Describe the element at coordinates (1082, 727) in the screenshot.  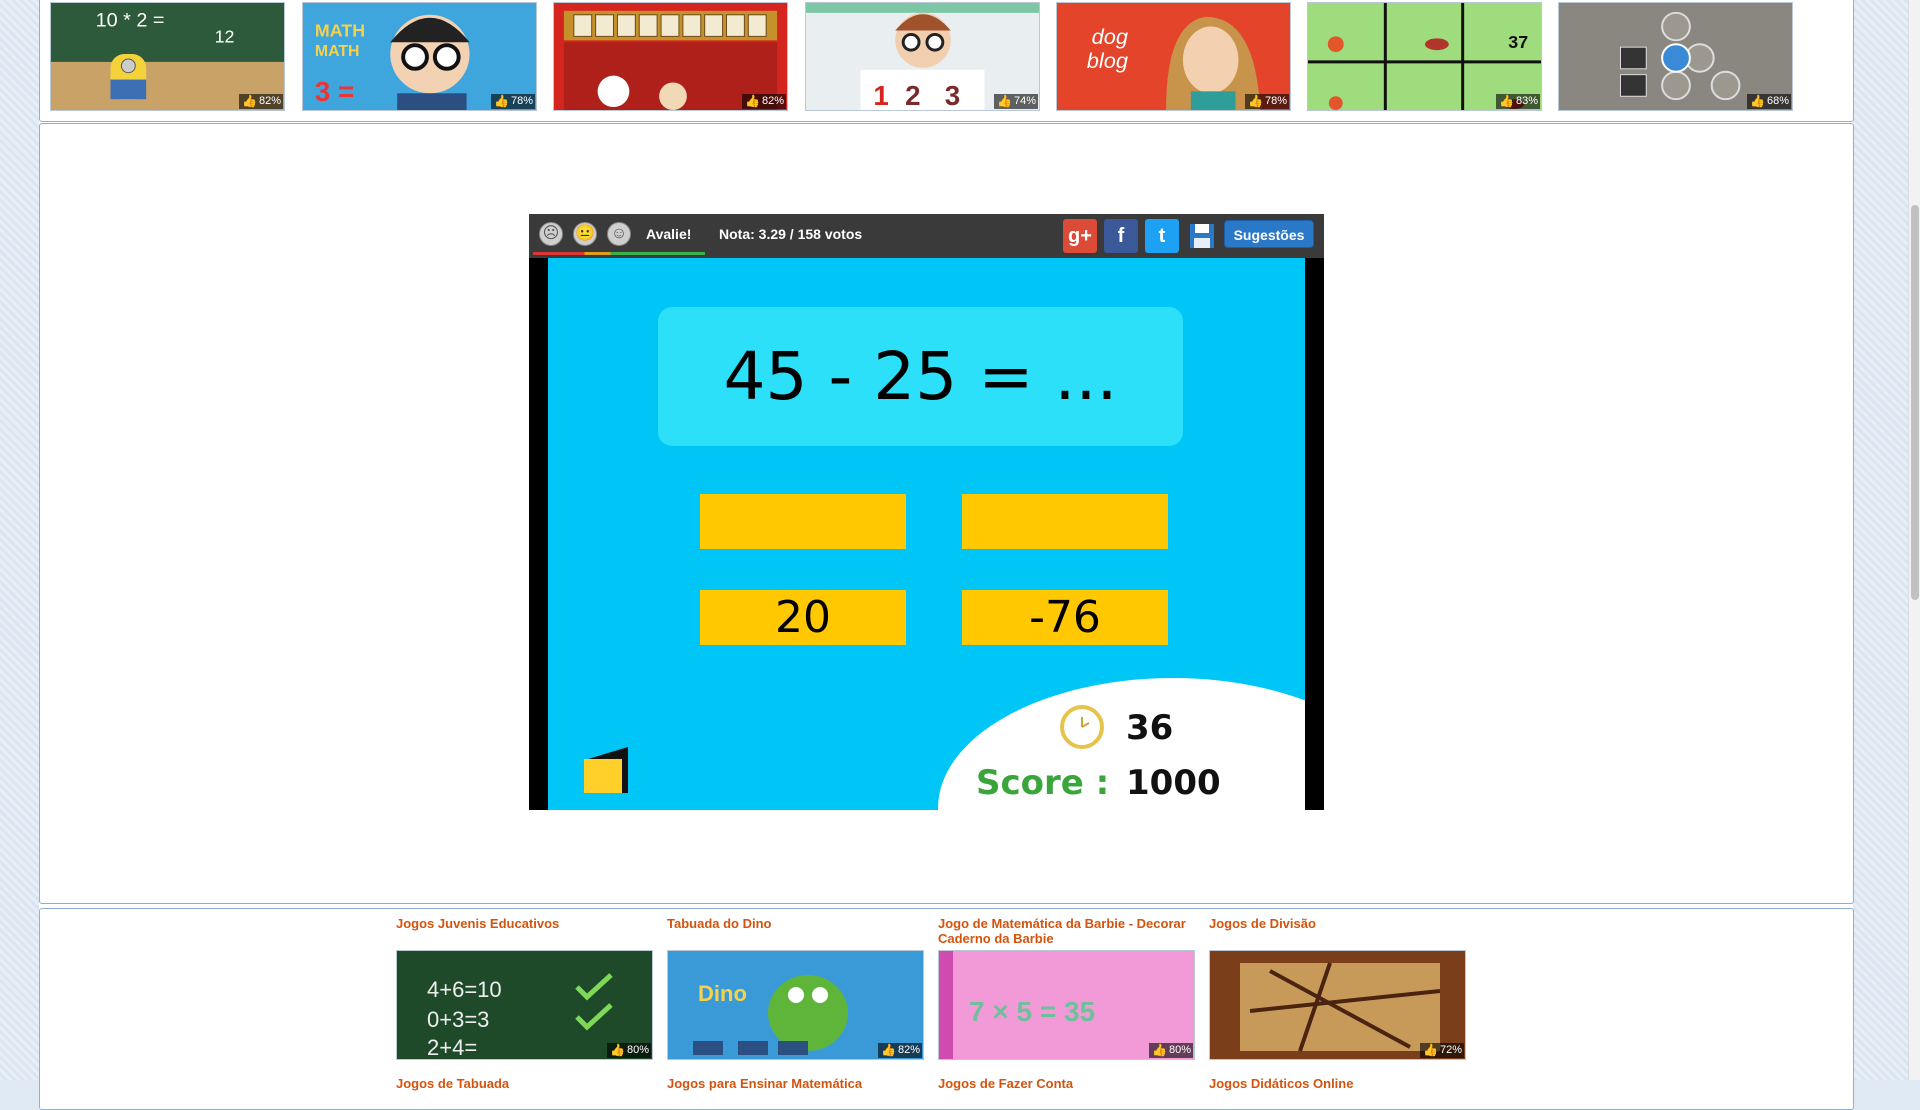
I see `clock-icon` at that location.